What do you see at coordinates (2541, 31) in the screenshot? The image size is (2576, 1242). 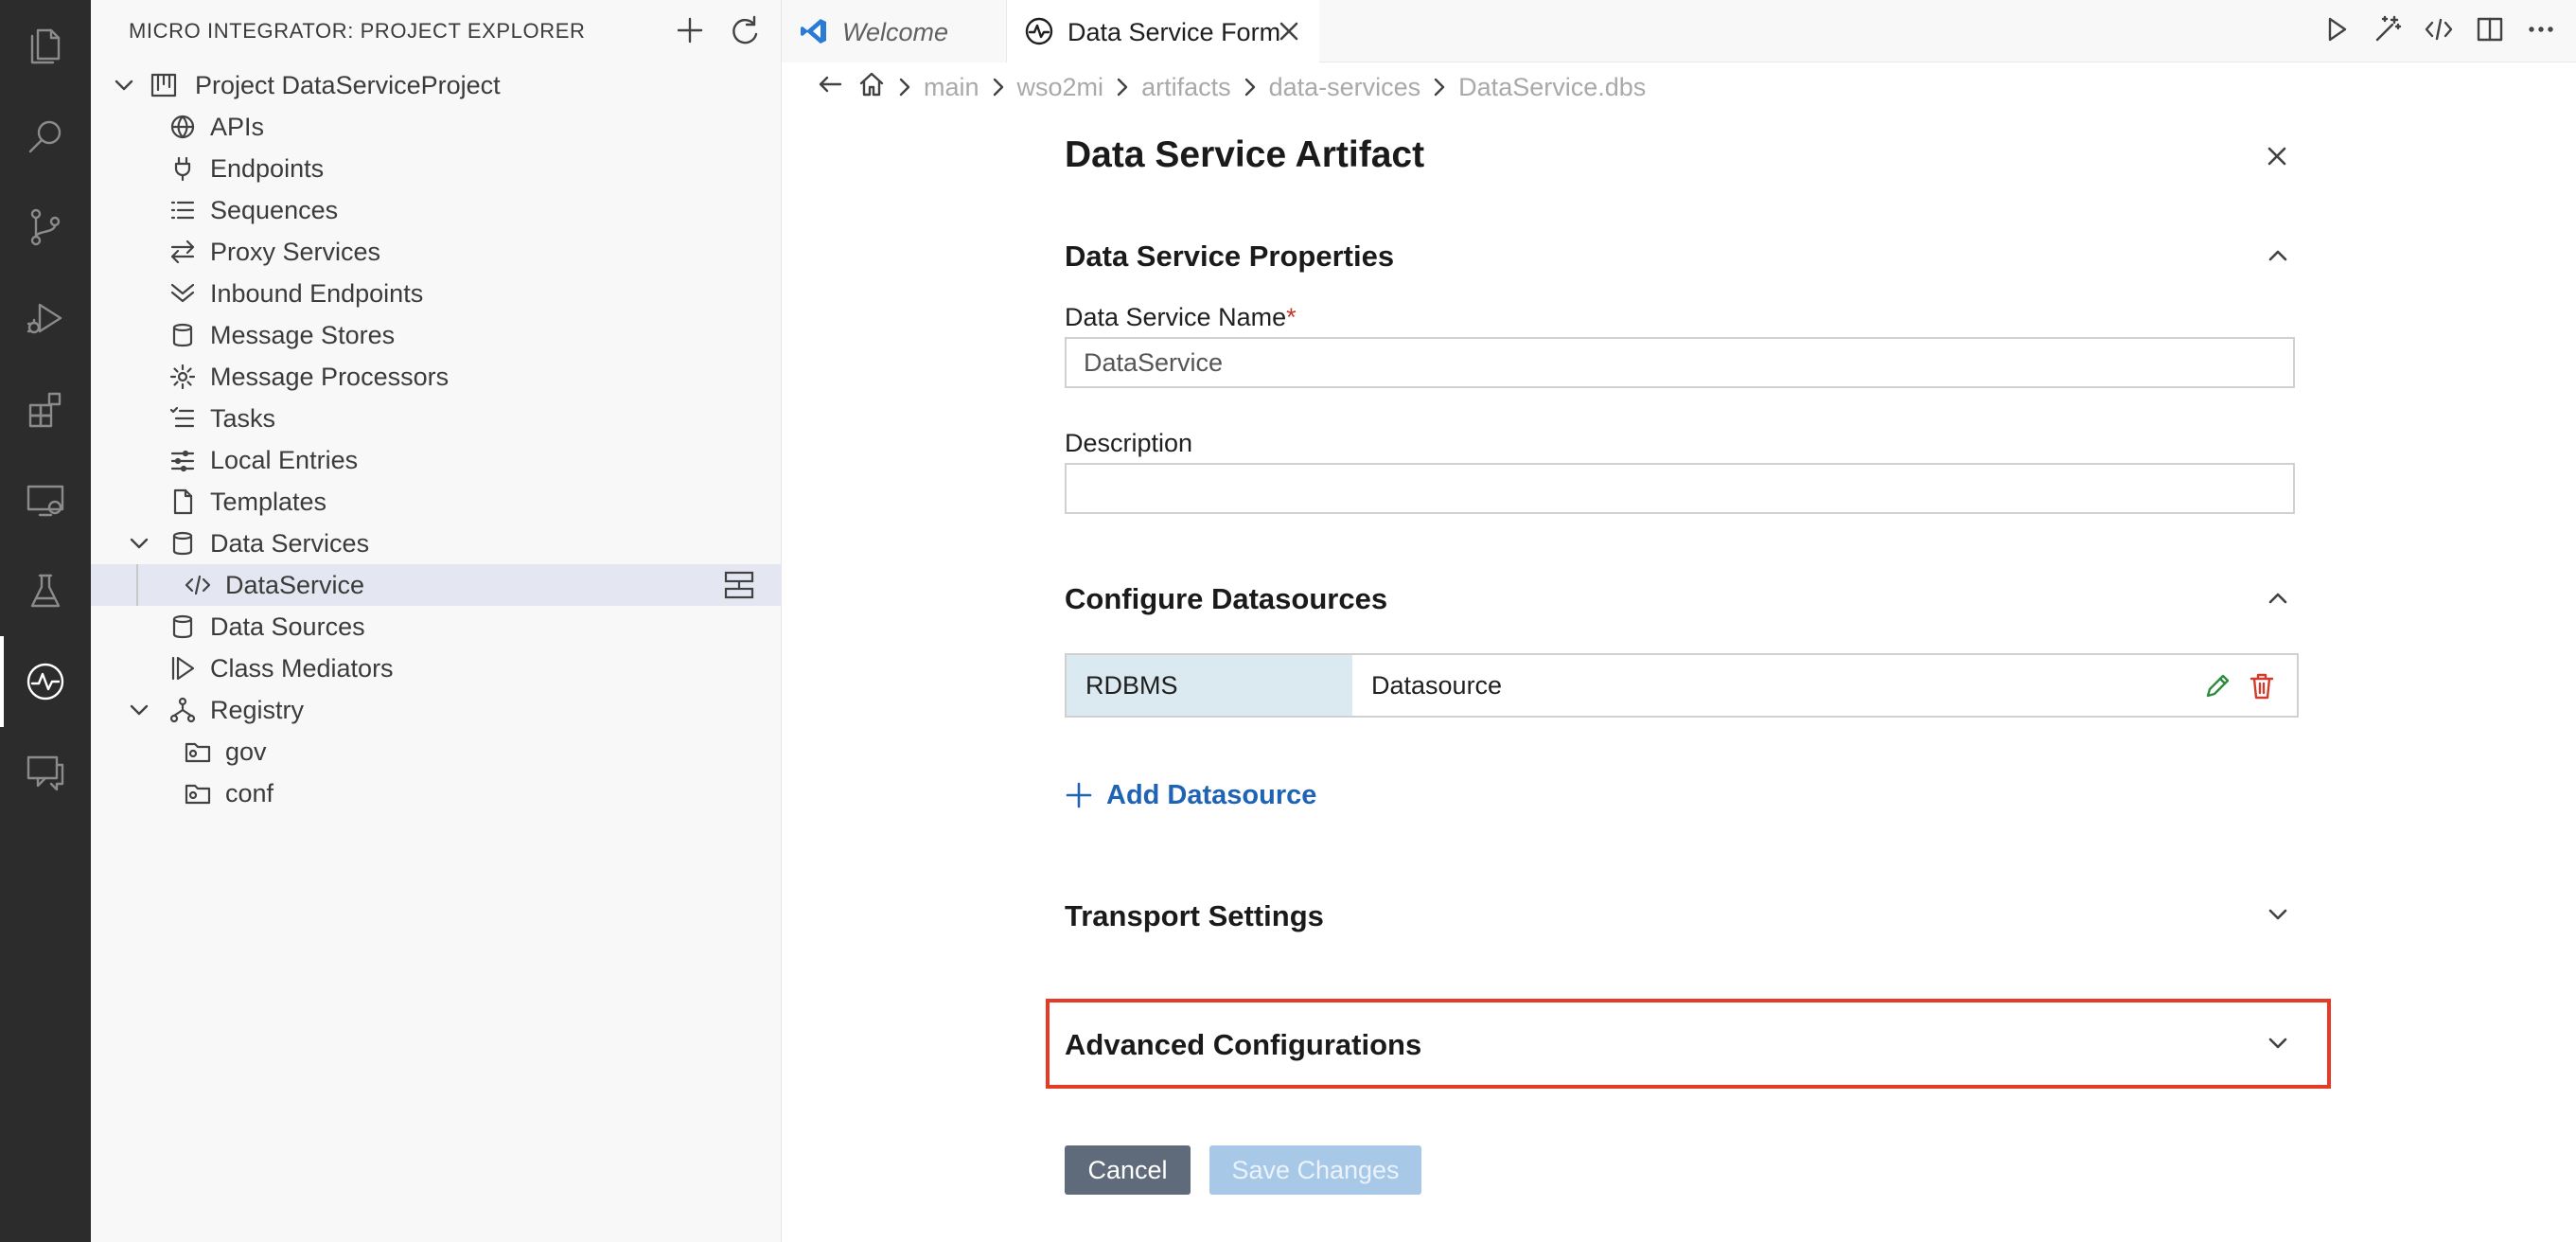 I see `more-actions-icon` at bounding box center [2541, 31].